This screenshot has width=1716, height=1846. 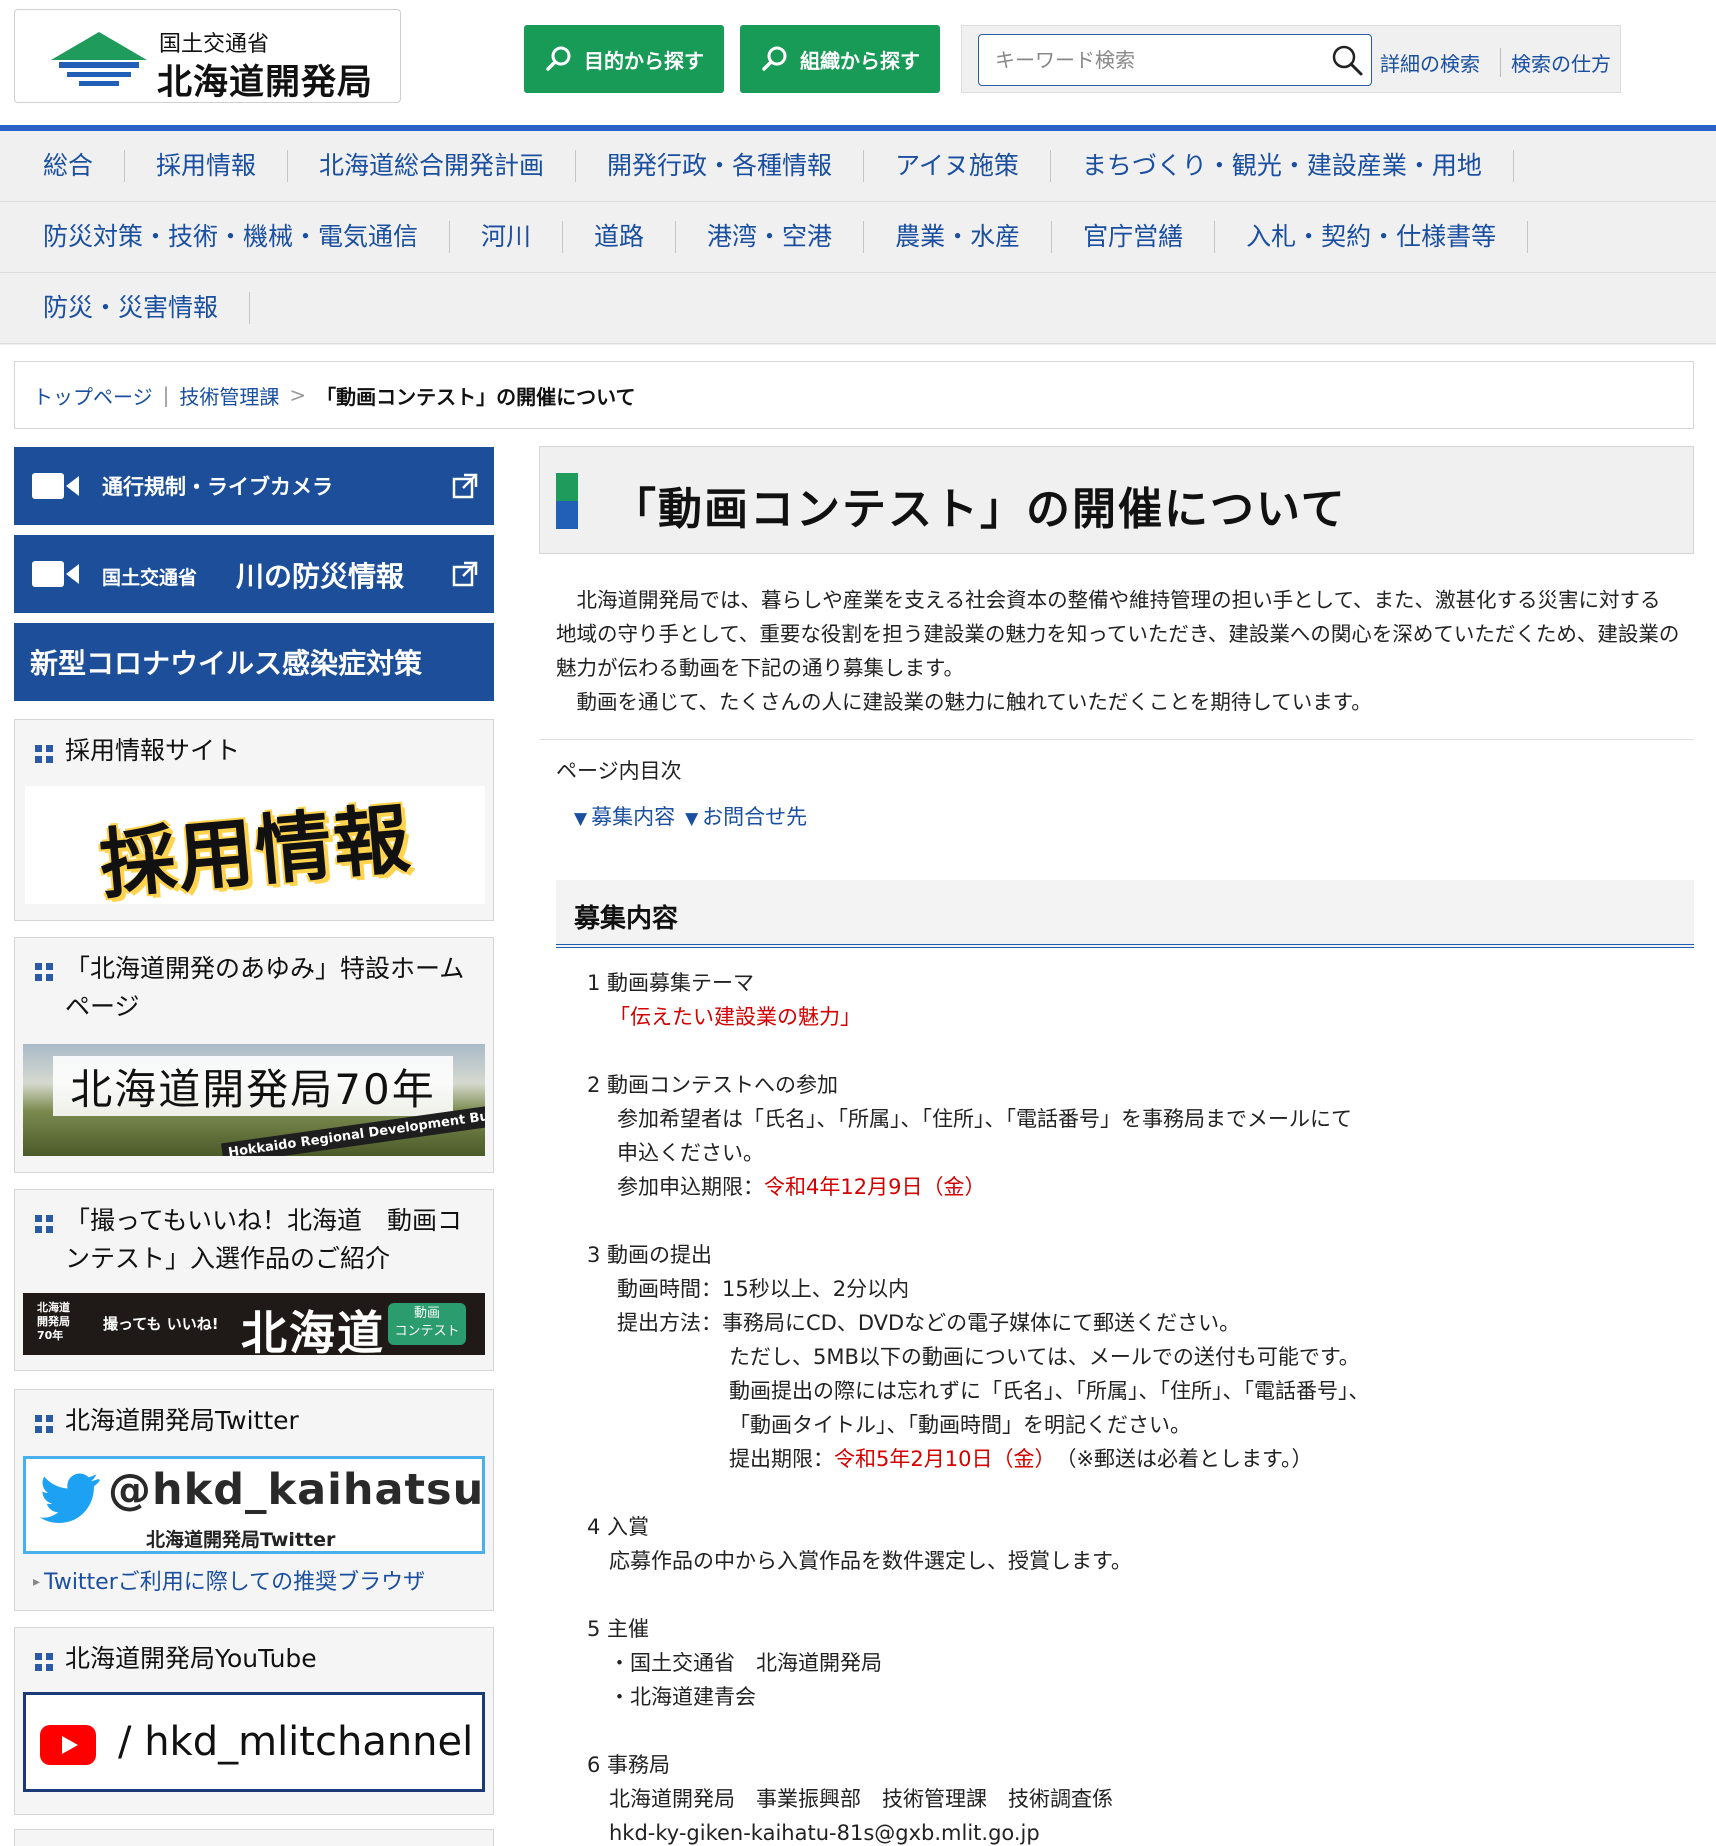 I want to click on video-contest-banner: 北海道 開発局 70年 撮っても いいね! 北海道 動画 コンテスト, so click(x=254, y=1326).